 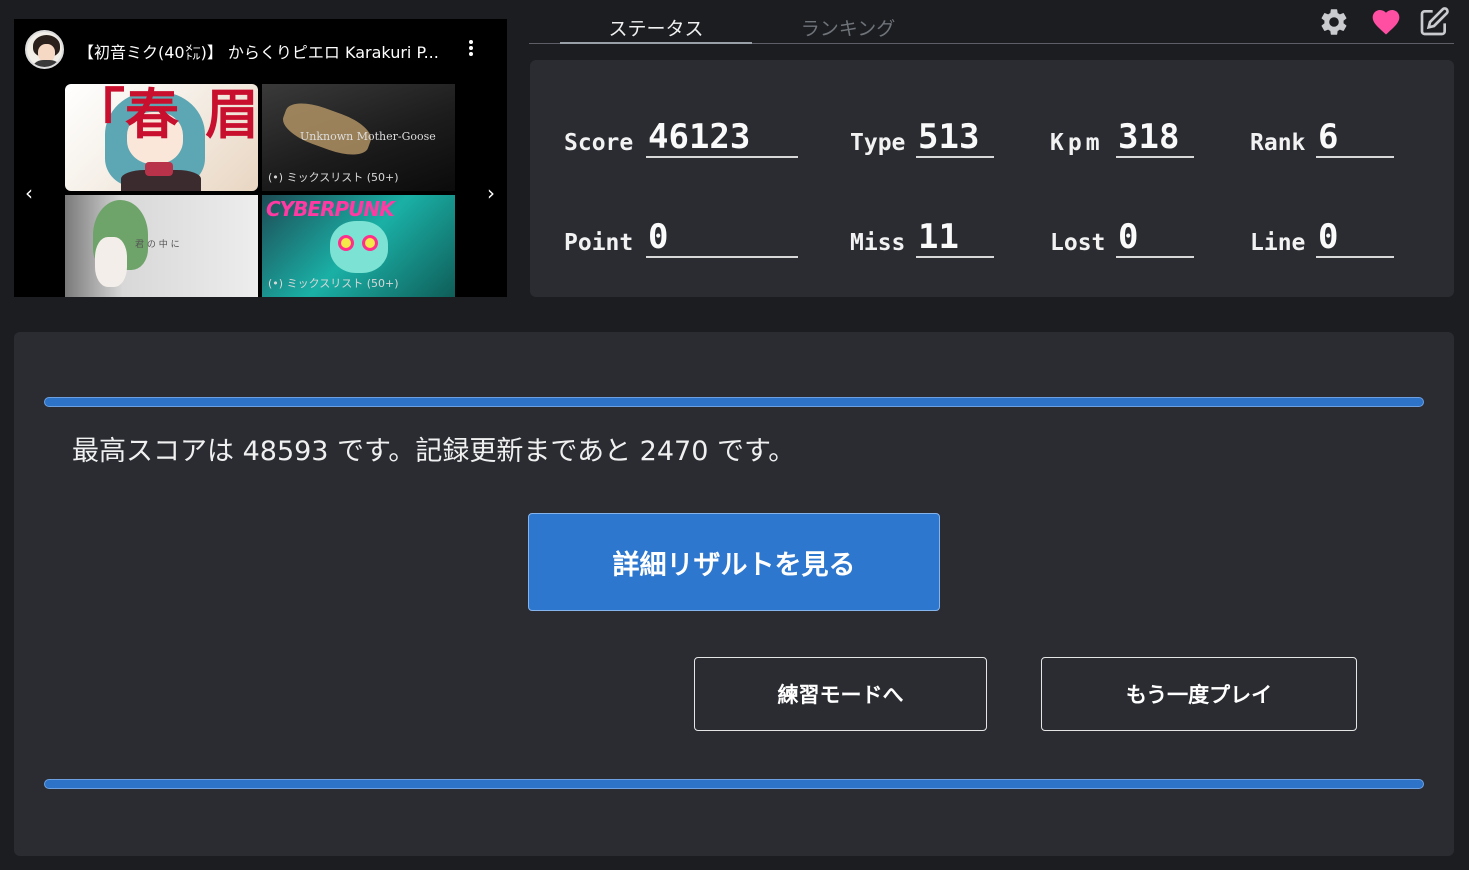 I want to click on thumbnail-caption: 「春, so click(x=125, y=115).